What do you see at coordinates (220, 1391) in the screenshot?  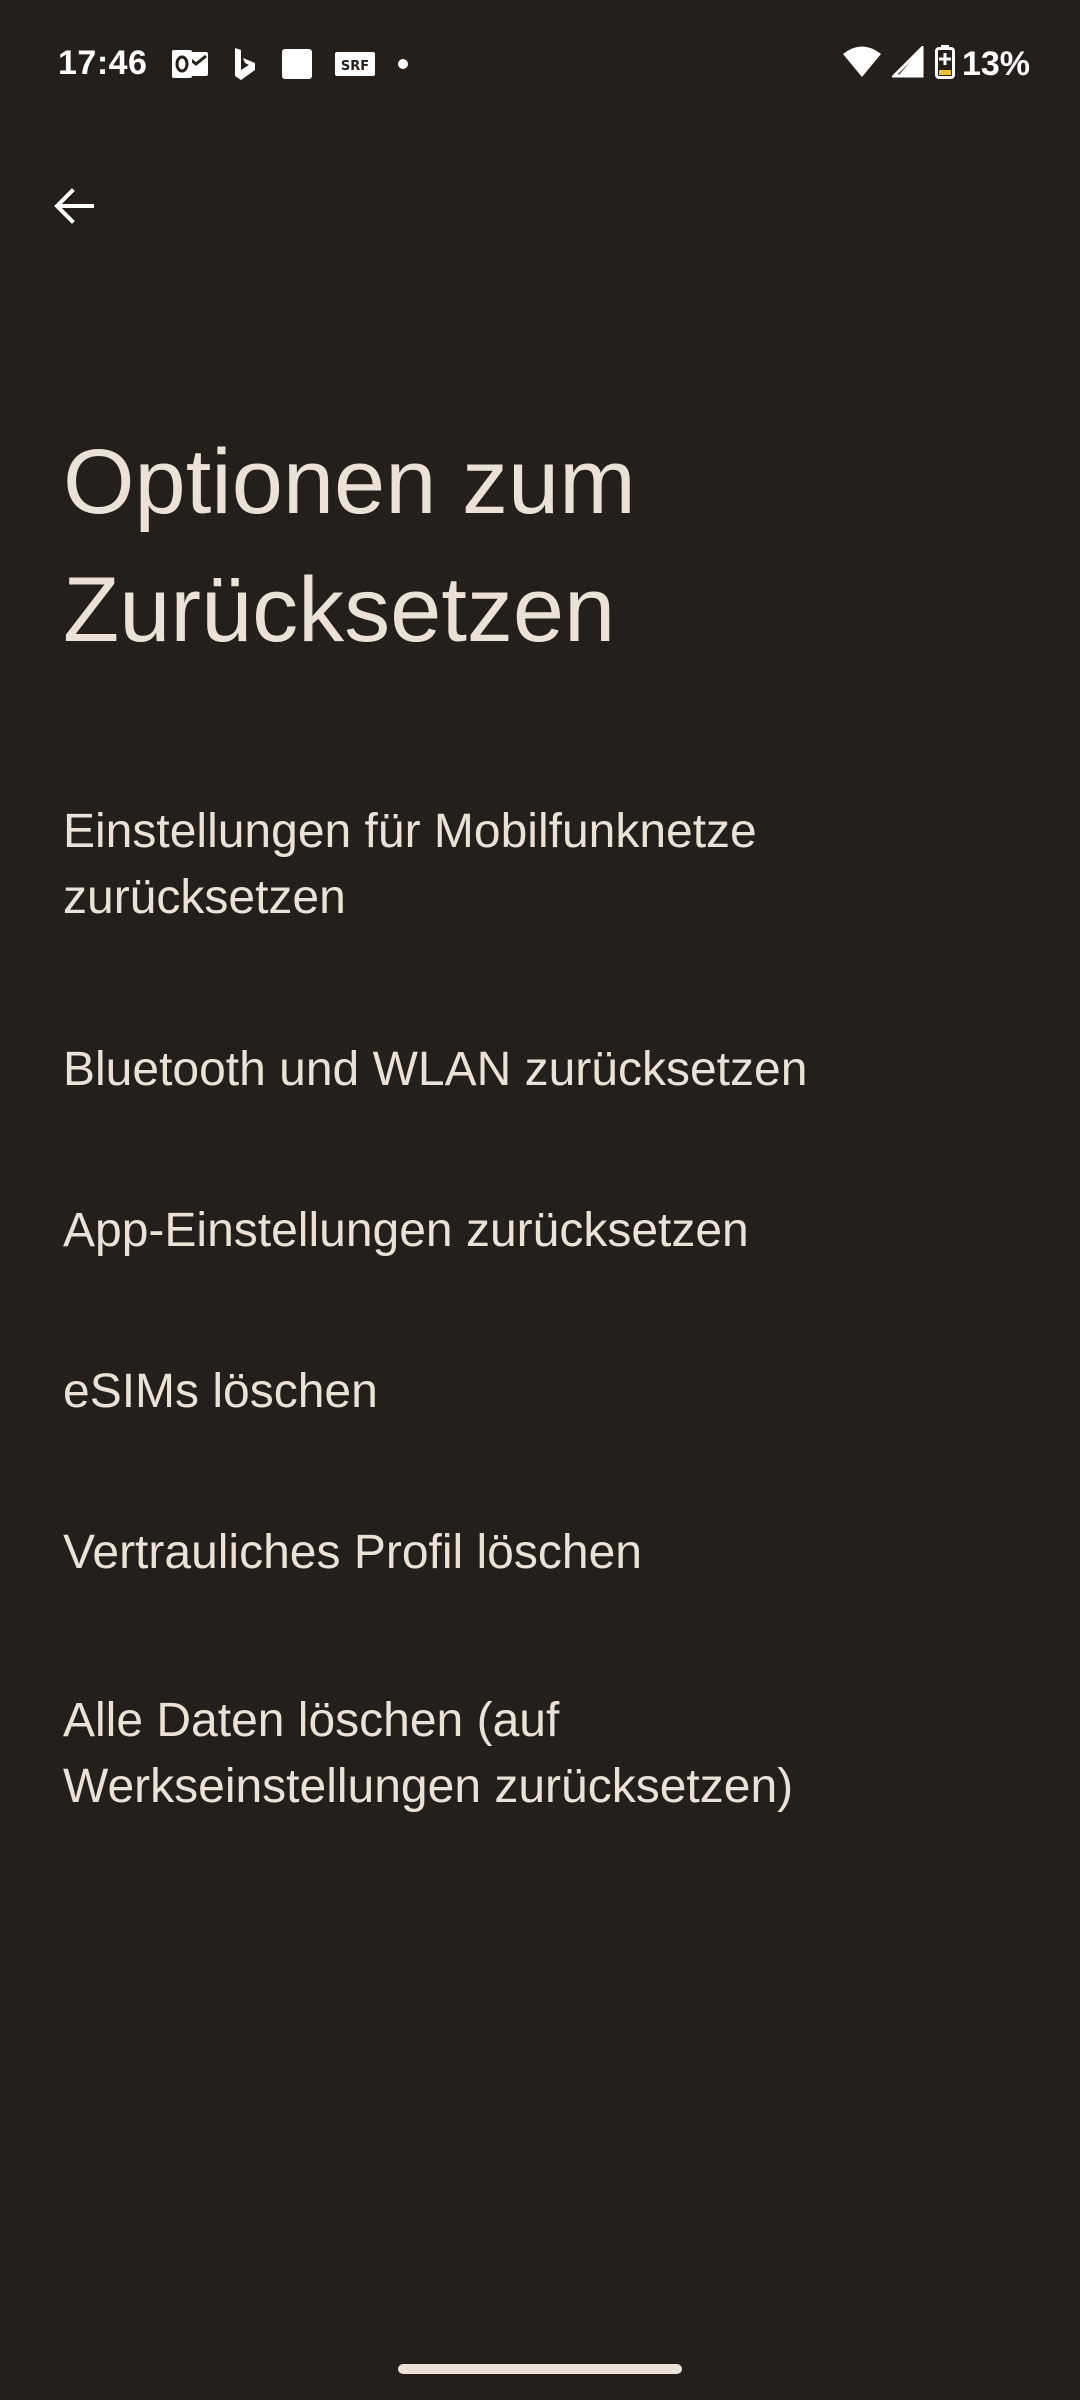 I see `option-label: eSIMs löschen` at bounding box center [220, 1391].